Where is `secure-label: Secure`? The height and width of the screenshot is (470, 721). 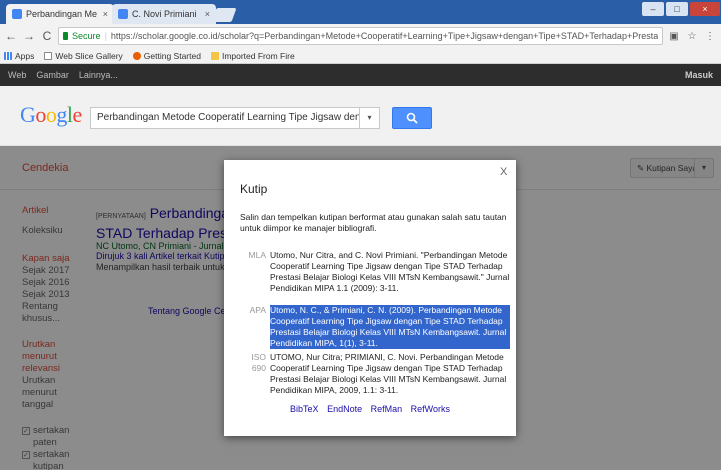
secure-label: Secure is located at coordinates (86, 36).